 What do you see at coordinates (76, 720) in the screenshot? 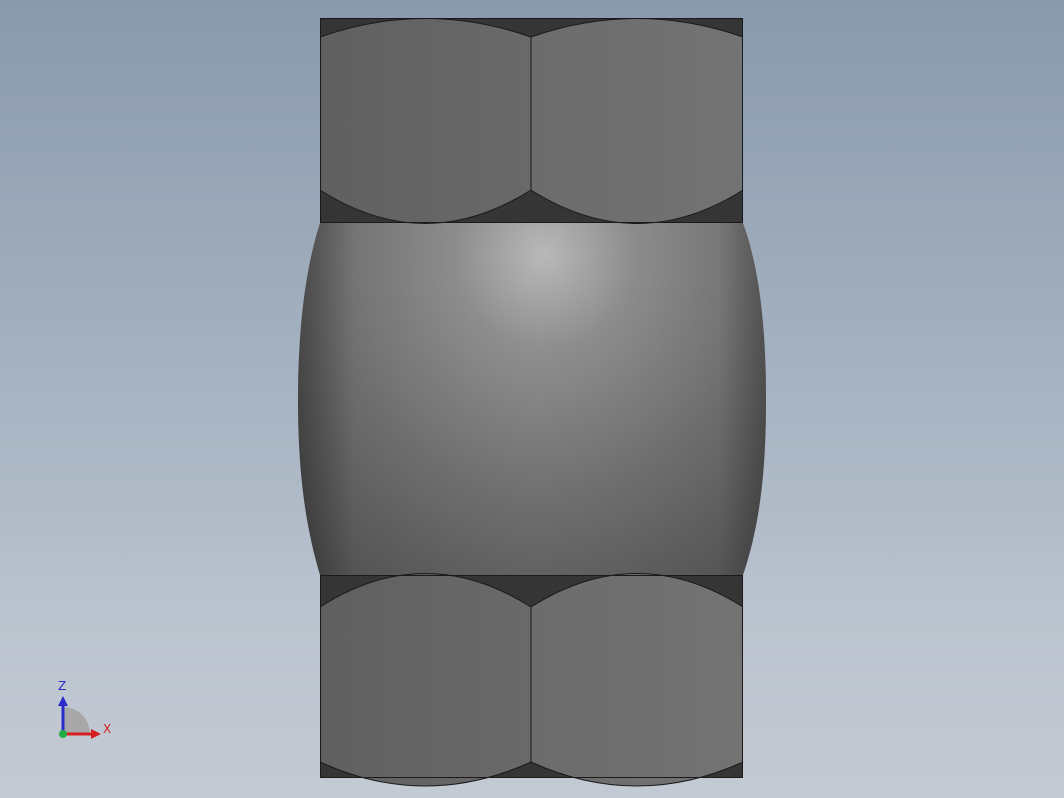
I see `triad-plane-icon` at bounding box center [76, 720].